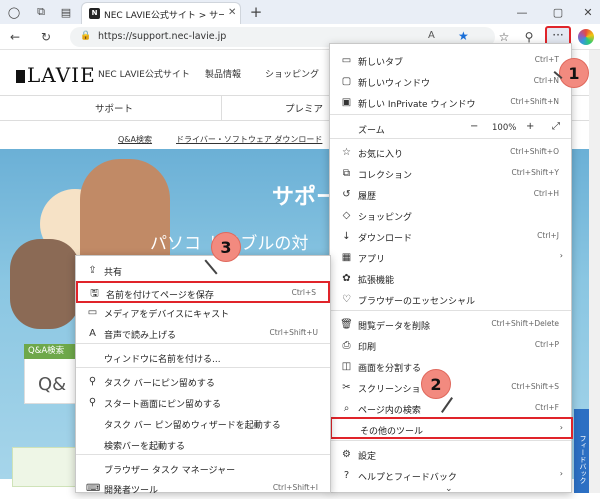 Image resolution: width=600 pixels, height=499 pixels. What do you see at coordinates (450, 366) in the screenshot?
I see `menu-item-14: ◫ 画面を分割する` at bounding box center [450, 366].